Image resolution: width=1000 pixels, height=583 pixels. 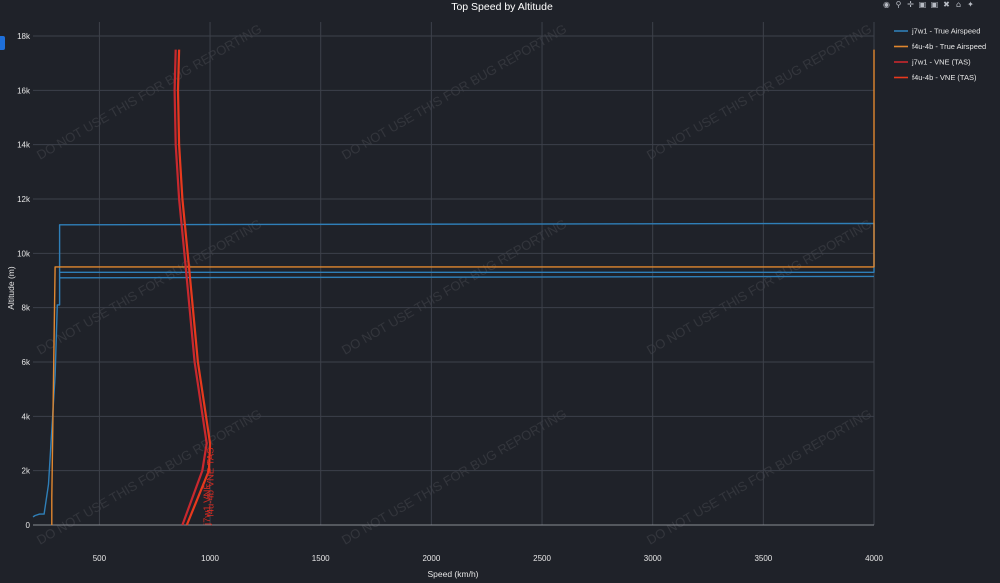 I want to click on x-tick-label: 3000, so click(x=653, y=558).